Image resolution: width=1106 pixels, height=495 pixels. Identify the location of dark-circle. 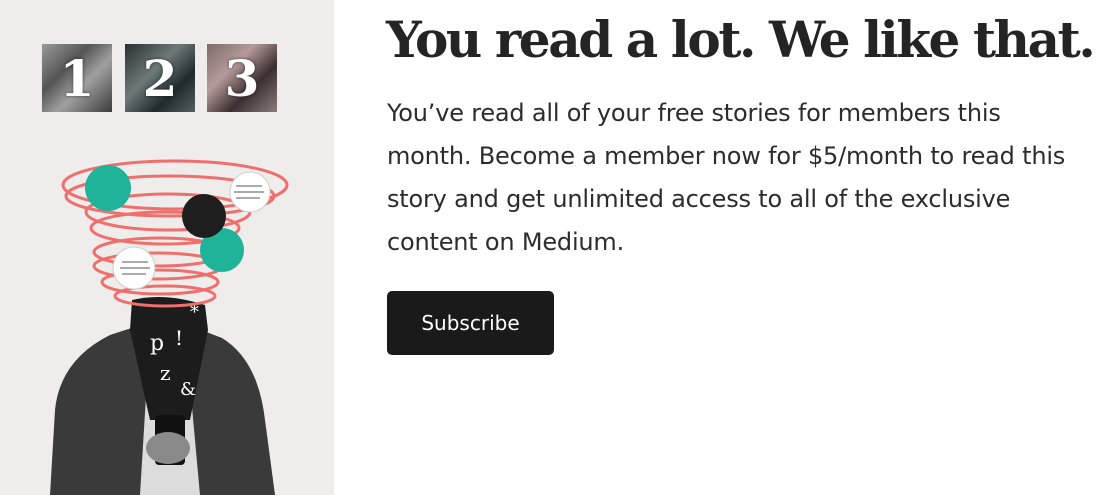
(204, 216).